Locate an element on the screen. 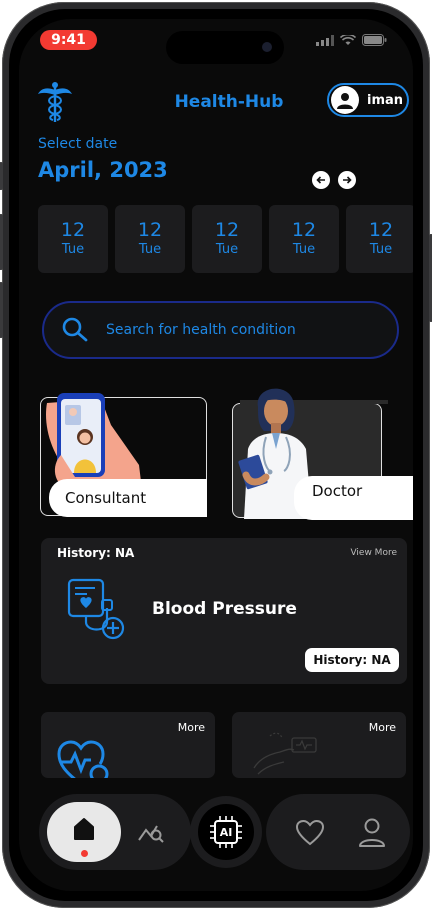 The image size is (432, 911). app-title: Health-Hub is located at coordinates (229, 102).